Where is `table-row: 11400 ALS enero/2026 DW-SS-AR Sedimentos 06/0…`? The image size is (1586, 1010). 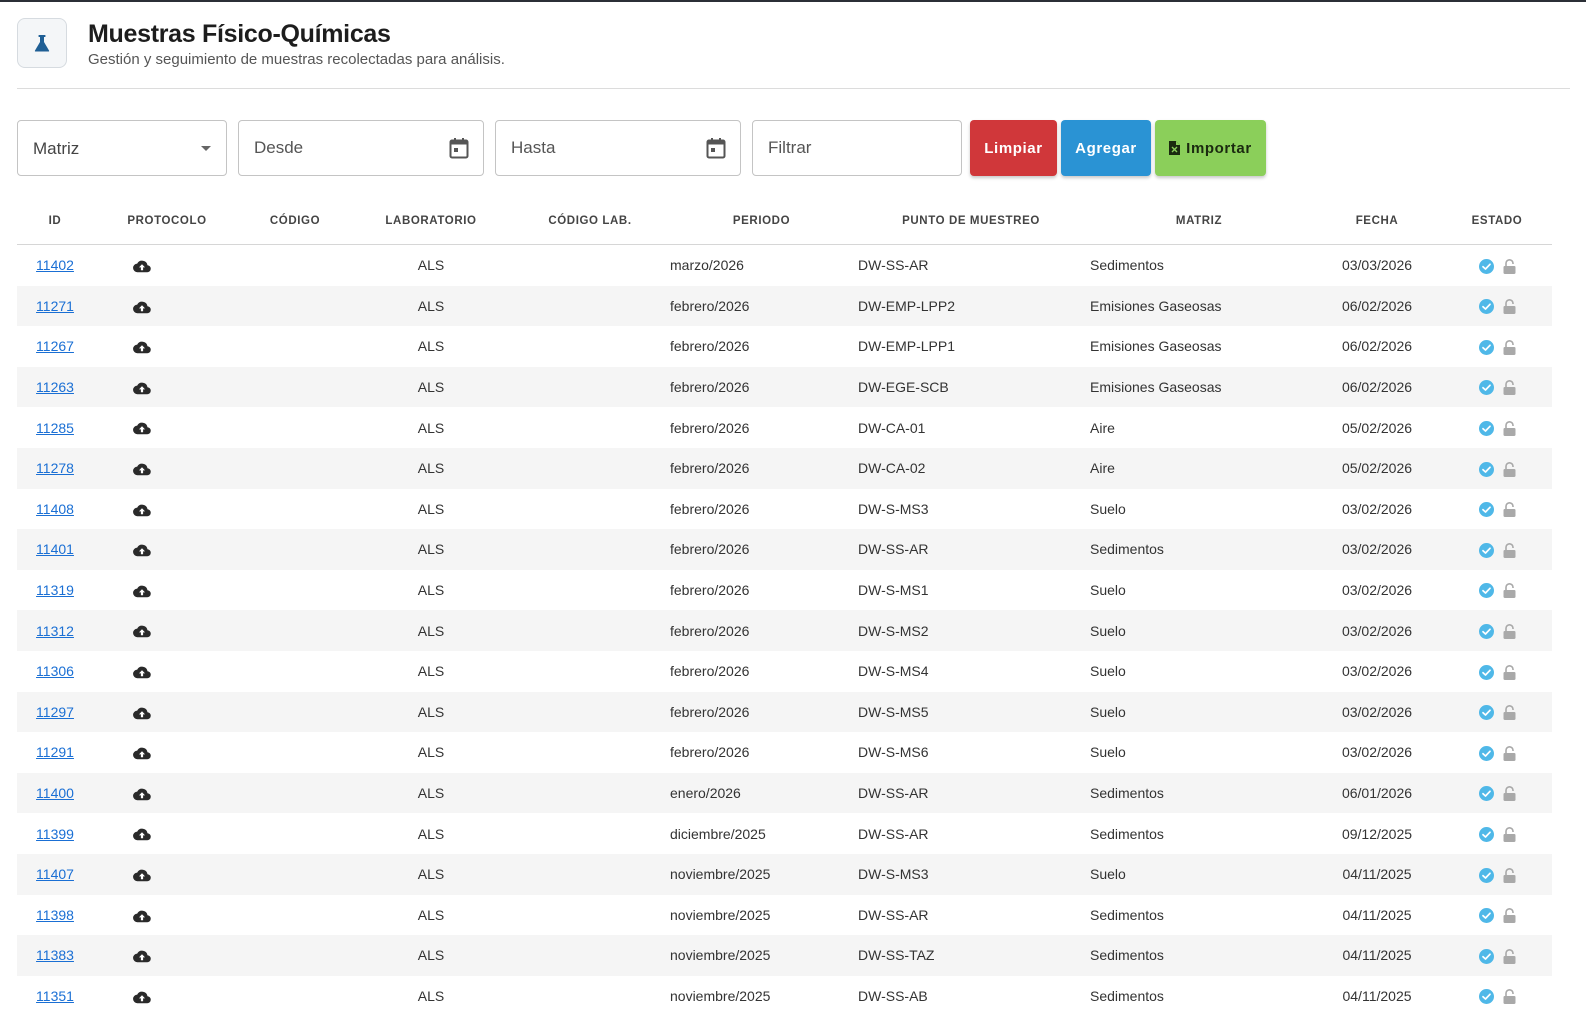
table-row: 11400 ALS enero/2026 DW-SS-AR Sedimentos 06/0… is located at coordinates (784, 793).